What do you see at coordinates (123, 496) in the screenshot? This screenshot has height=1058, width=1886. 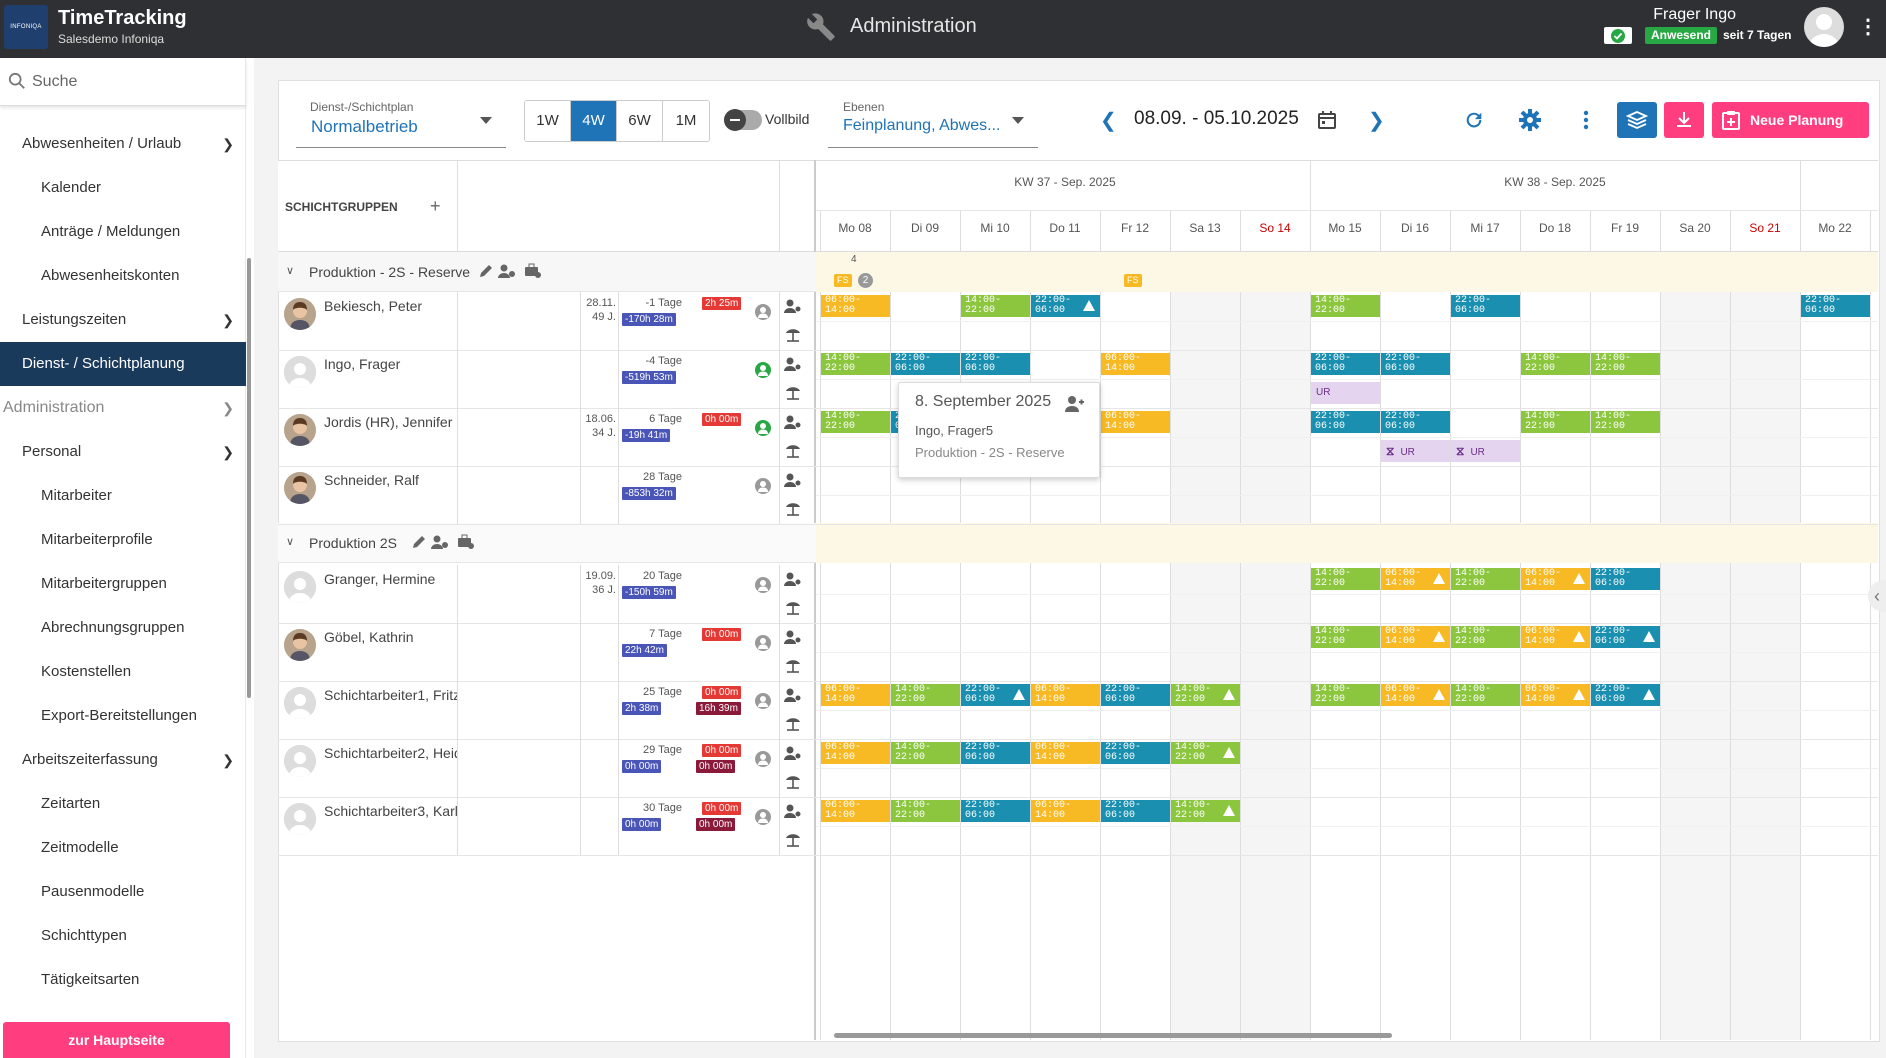 I see `sidebar-item-mitarbeiter: Mitarbeiter` at bounding box center [123, 496].